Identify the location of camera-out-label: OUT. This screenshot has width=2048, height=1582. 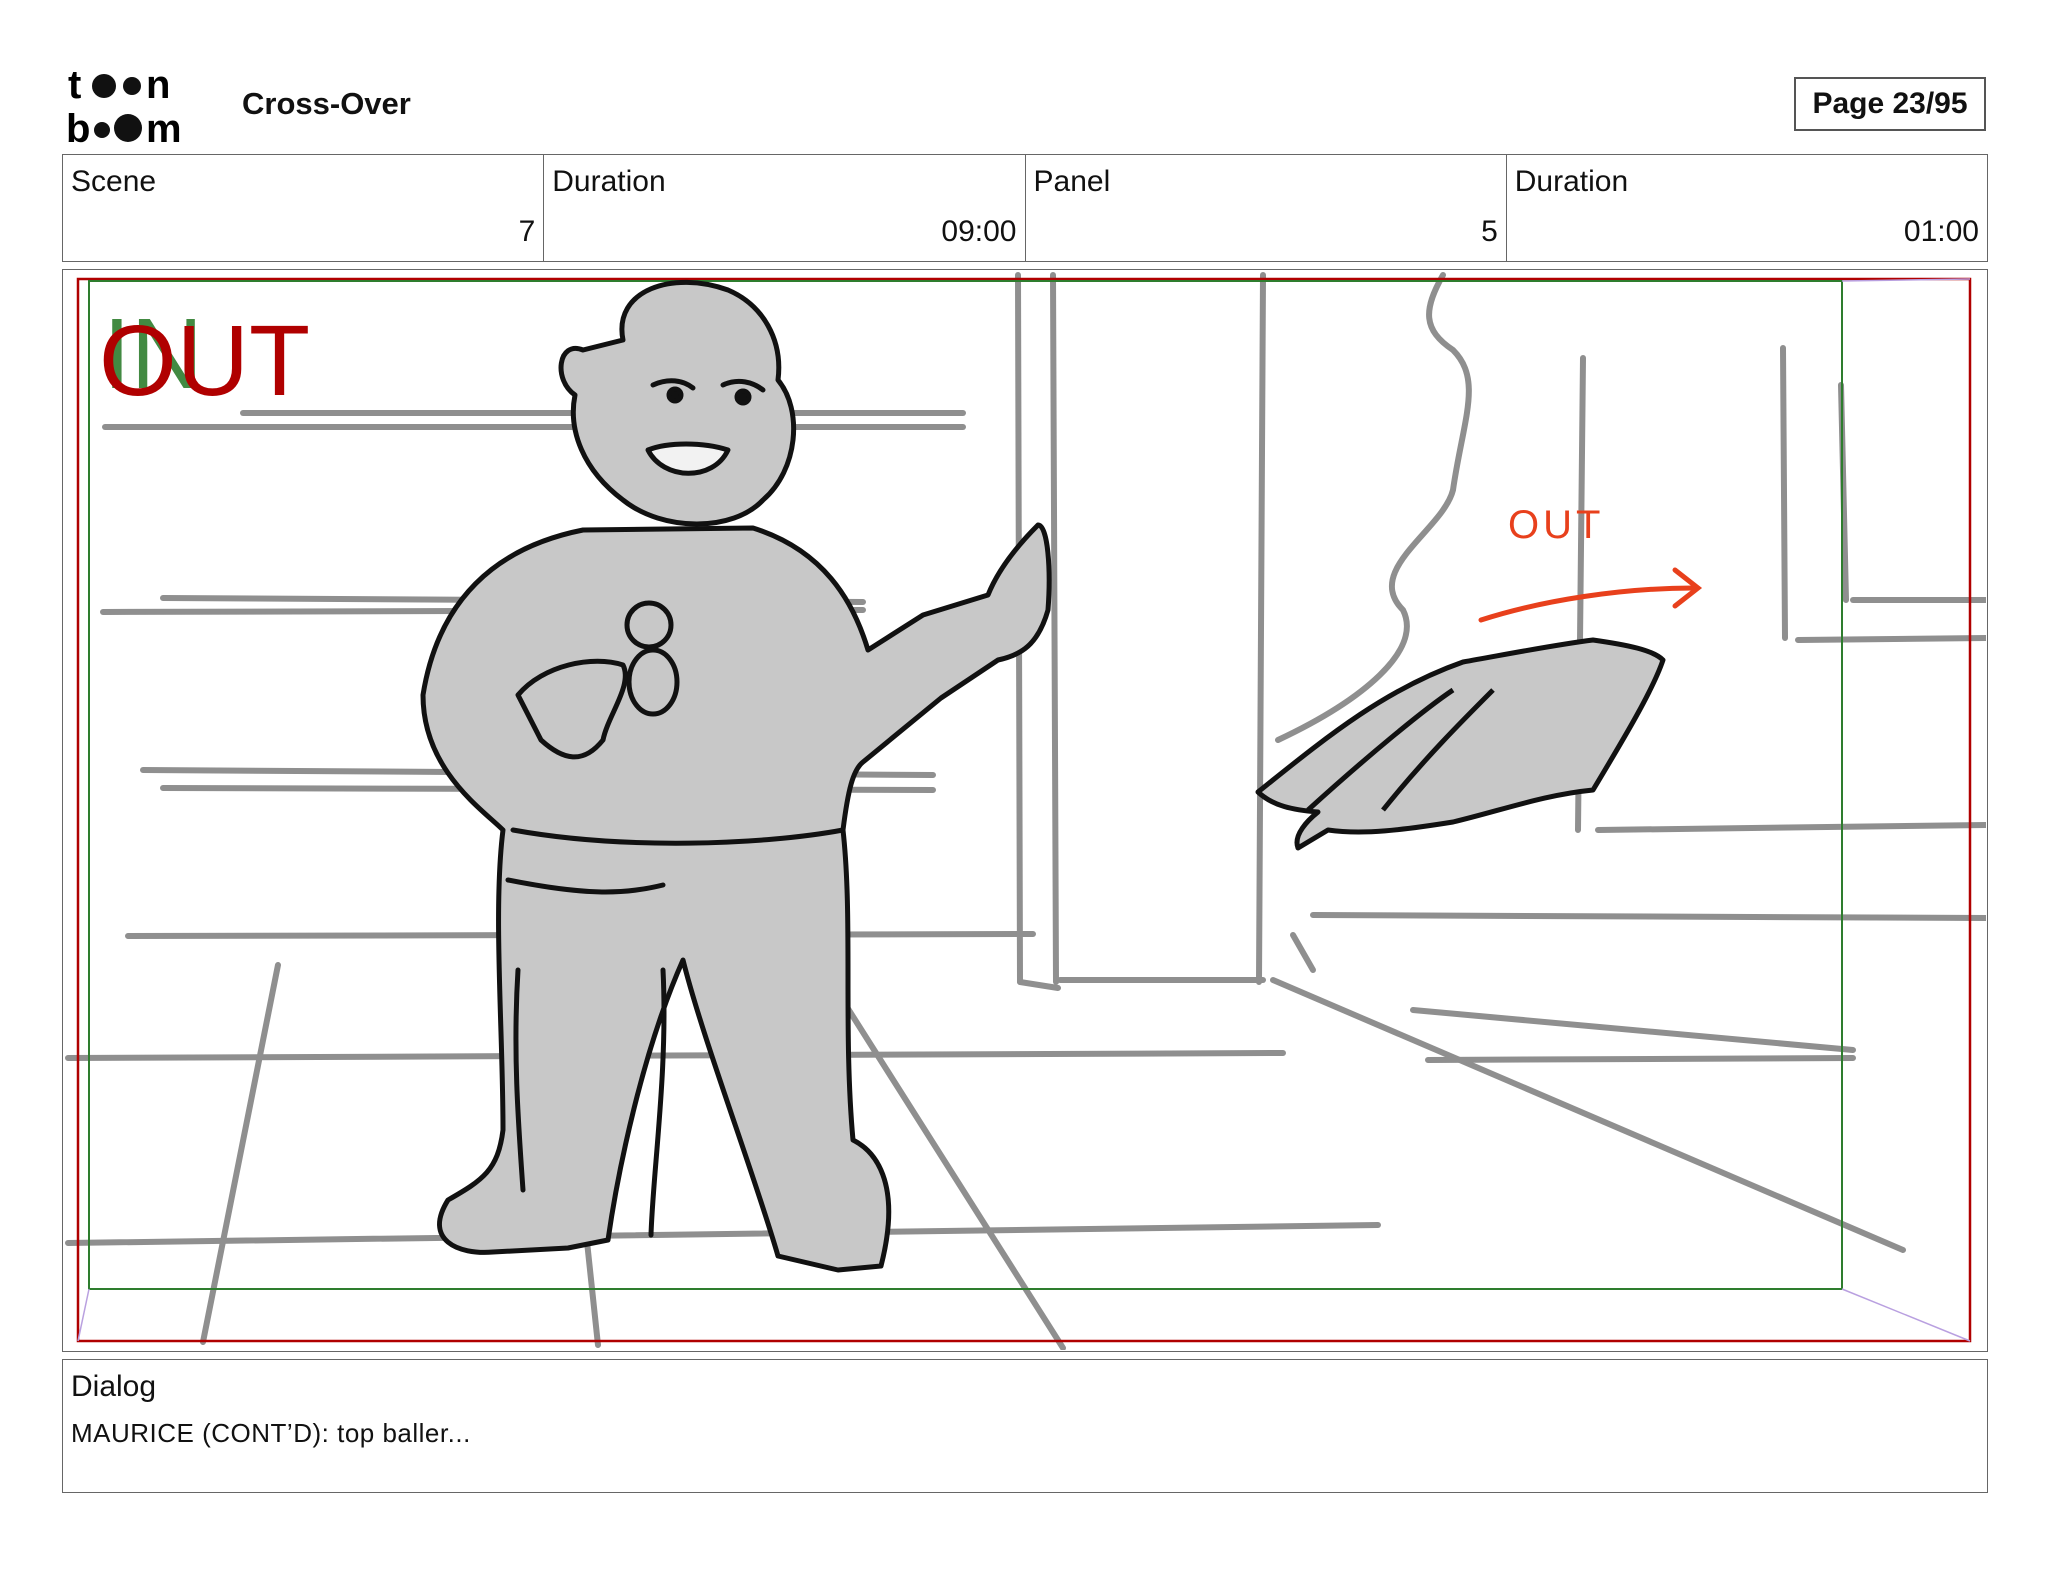
(204, 361).